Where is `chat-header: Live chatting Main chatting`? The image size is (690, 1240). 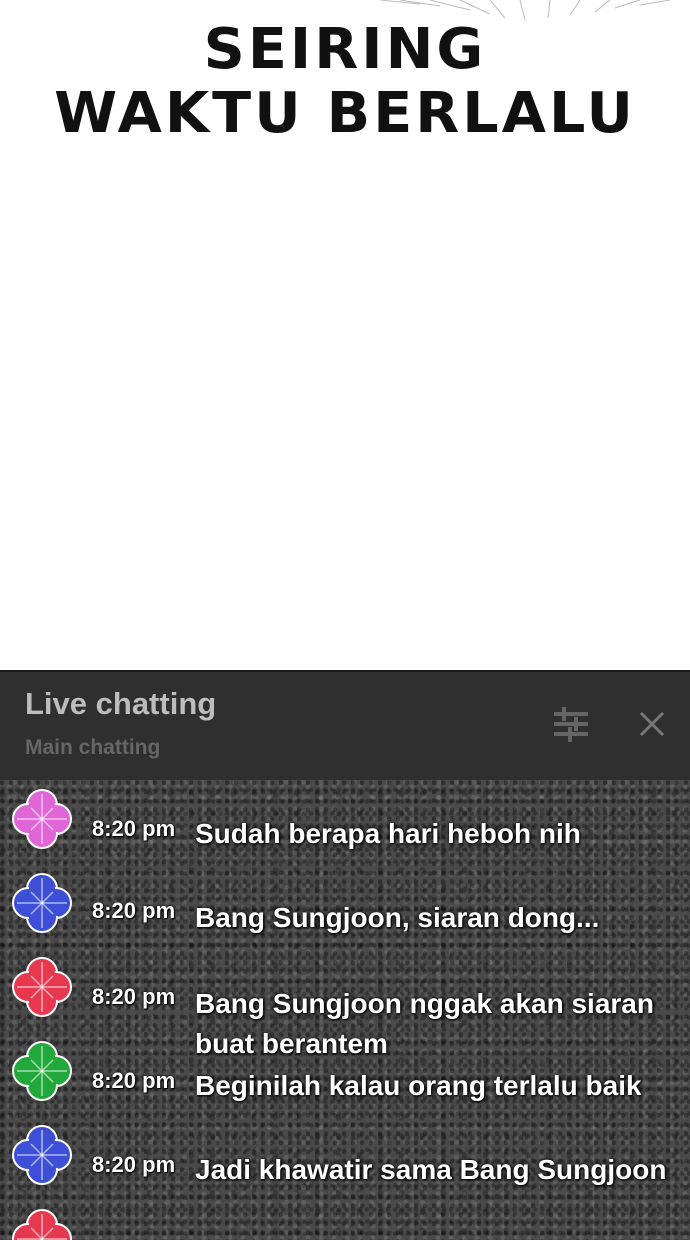 chat-header: Live chatting Main chatting is located at coordinates (345, 725).